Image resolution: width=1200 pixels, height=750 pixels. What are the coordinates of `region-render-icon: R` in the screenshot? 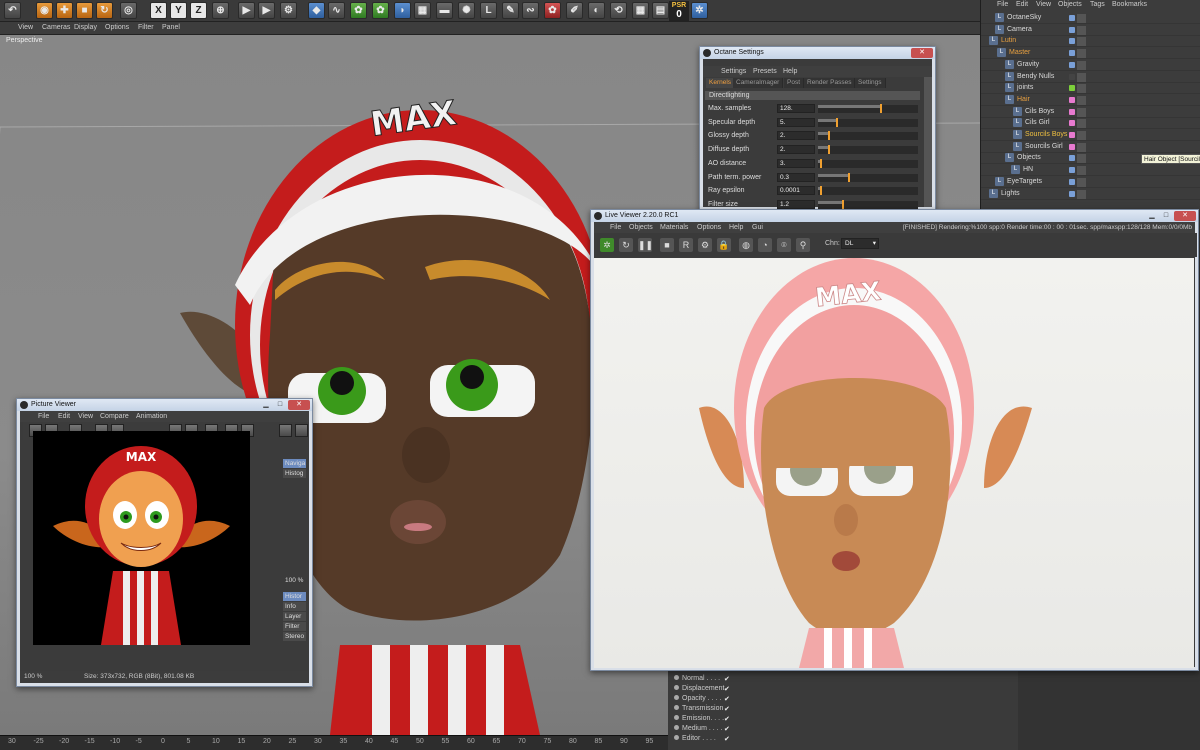 It's located at (686, 245).